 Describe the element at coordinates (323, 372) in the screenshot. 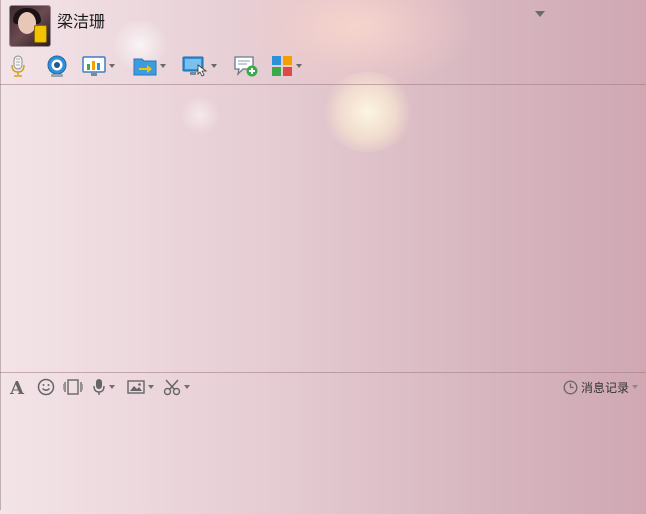

I see `input-divider` at that location.